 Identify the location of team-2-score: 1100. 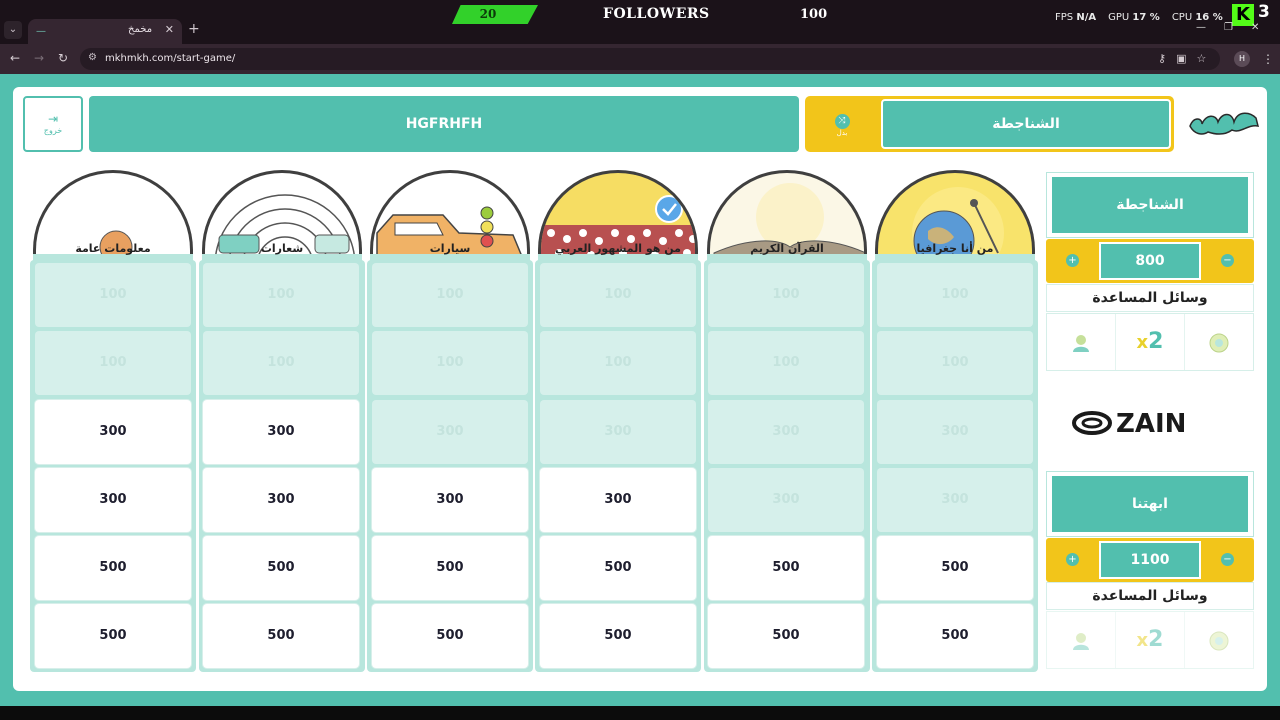
(1150, 560).